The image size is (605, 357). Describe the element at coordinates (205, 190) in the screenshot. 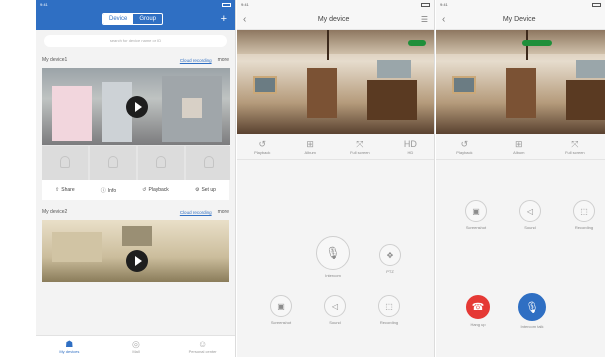

I see `setup-button: ⚙ Set up` at that location.